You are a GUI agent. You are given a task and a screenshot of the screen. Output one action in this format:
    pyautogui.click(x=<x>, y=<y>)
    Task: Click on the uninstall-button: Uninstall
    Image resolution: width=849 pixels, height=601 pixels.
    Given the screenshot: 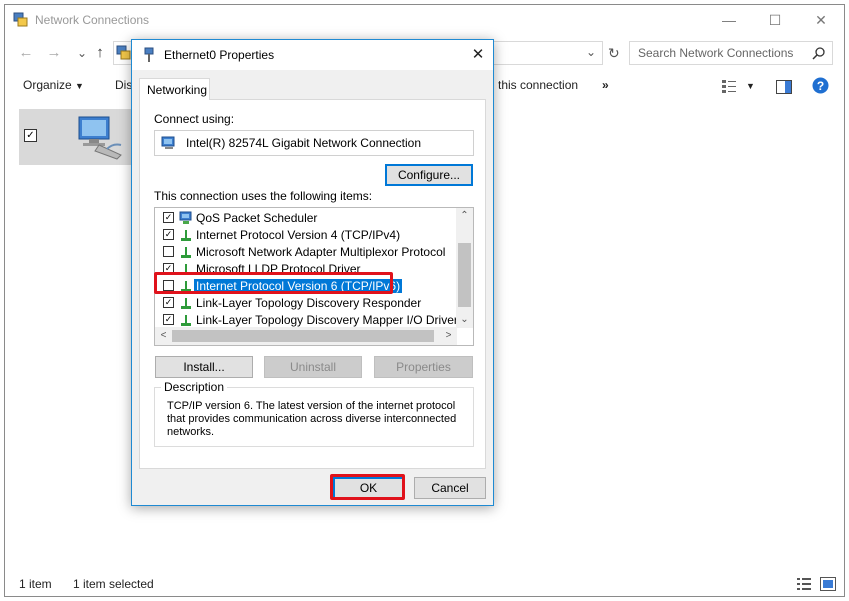 What is the action you would take?
    pyautogui.click(x=313, y=367)
    